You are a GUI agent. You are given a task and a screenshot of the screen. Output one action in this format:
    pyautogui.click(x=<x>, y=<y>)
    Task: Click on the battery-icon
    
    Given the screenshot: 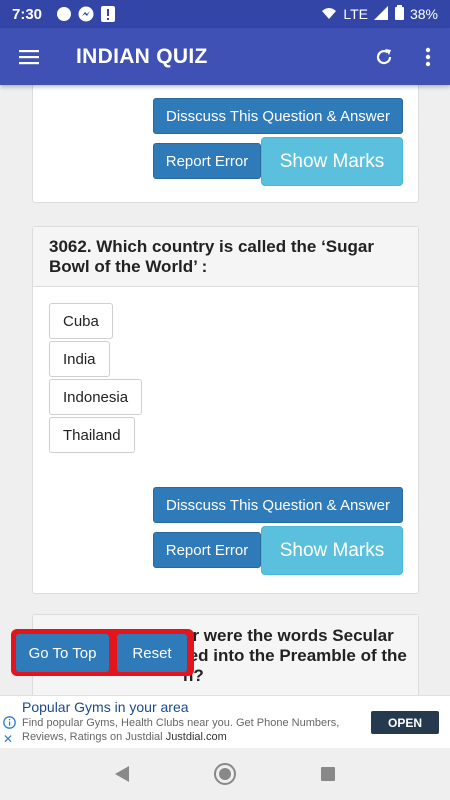 What is the action you would take?
    pyautogui.click(x=399, y=14)
    